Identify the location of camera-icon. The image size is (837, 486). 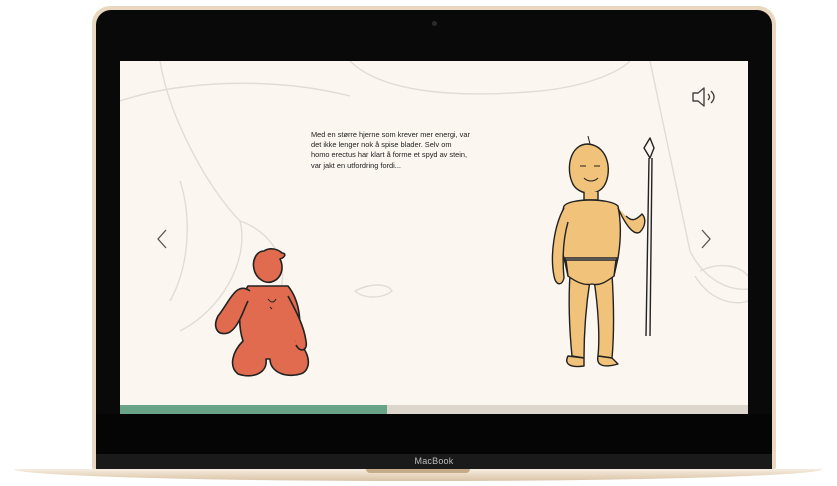
(434, 23).